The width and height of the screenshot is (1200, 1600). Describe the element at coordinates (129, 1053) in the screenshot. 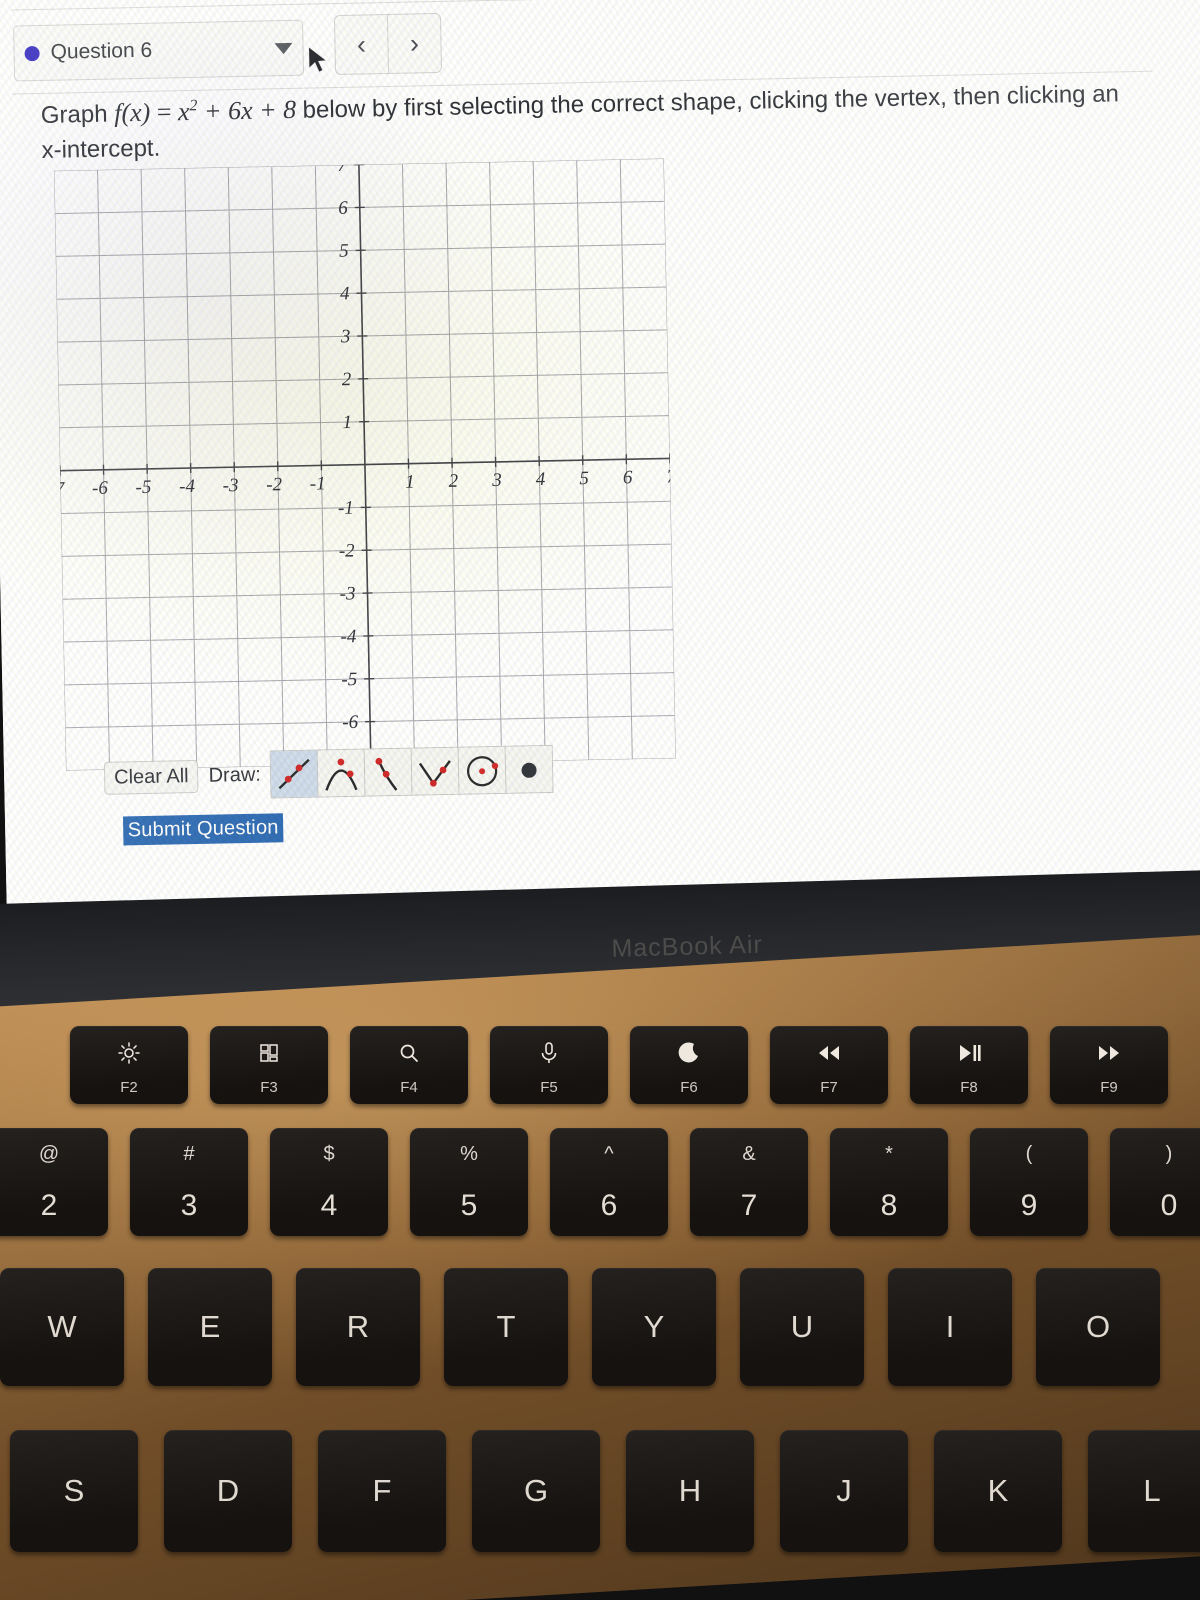

I see `brightness-icon` at that location.